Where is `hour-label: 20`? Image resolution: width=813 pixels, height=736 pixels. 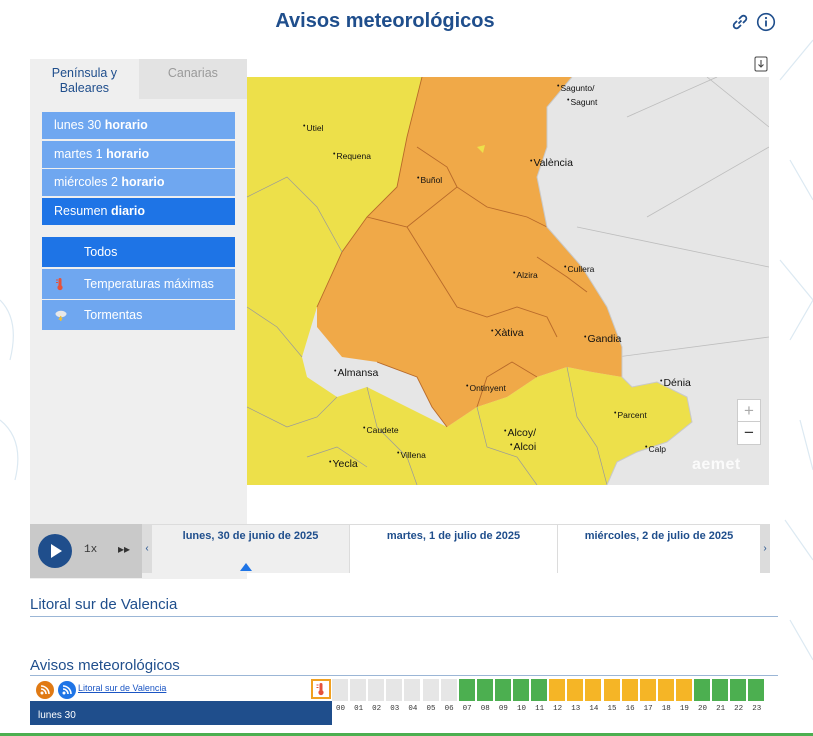
hour-label: 20 is located at coordinates (702, 709).